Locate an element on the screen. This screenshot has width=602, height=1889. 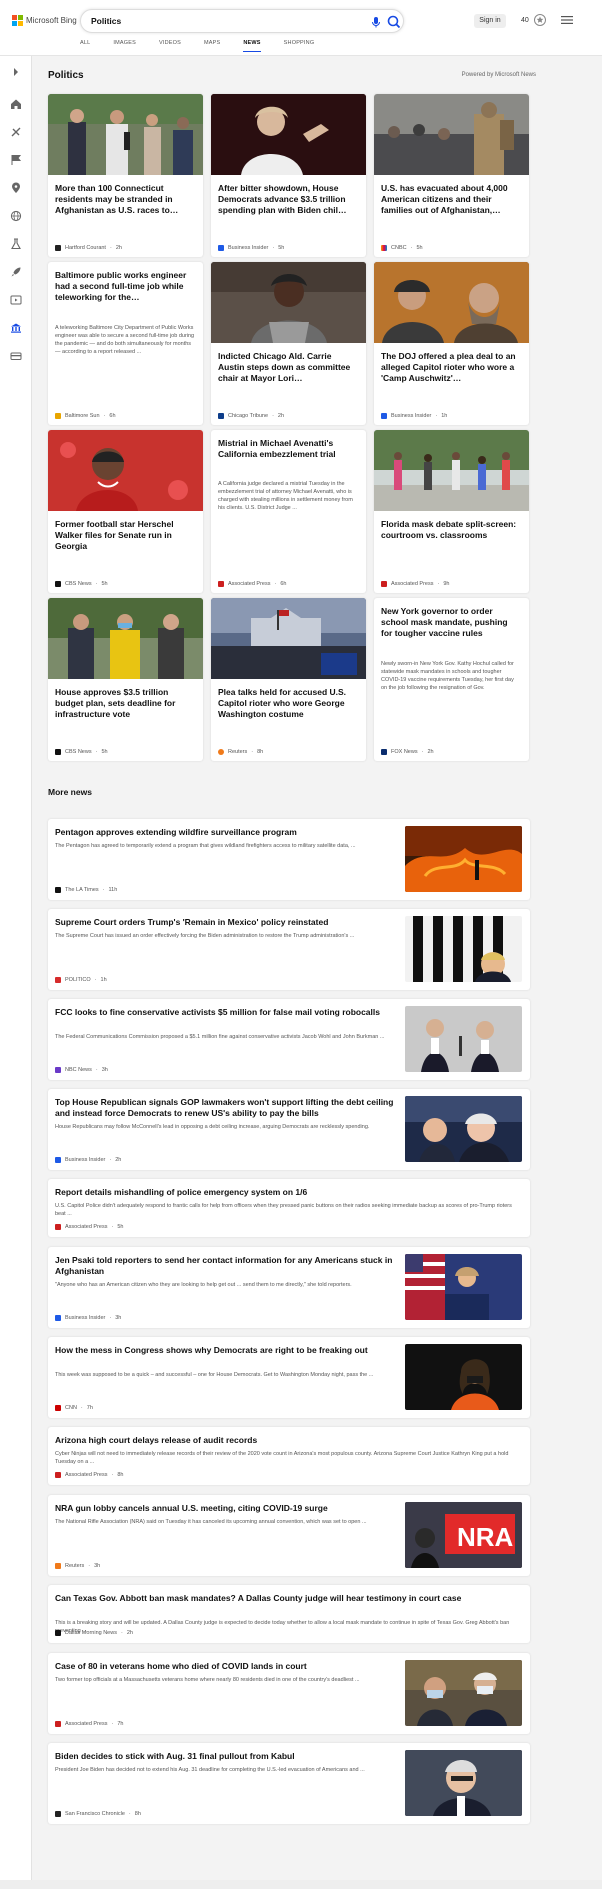
expand-icon is located at coordinates (16, 72).